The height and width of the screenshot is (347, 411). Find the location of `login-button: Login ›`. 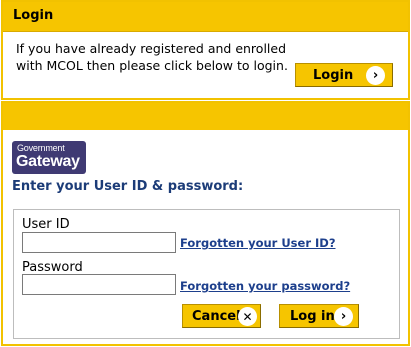

login-button: Login › is located at coordinates (344, 75).